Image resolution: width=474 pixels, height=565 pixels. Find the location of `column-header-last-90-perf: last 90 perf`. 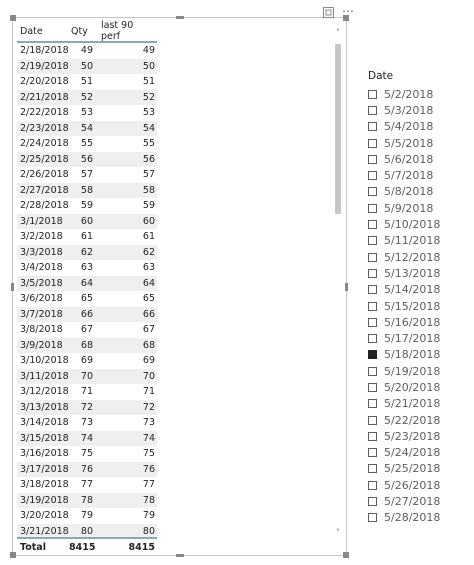

column-header-last-90-perf: last 90 perf is located at coordinates (128, 31).